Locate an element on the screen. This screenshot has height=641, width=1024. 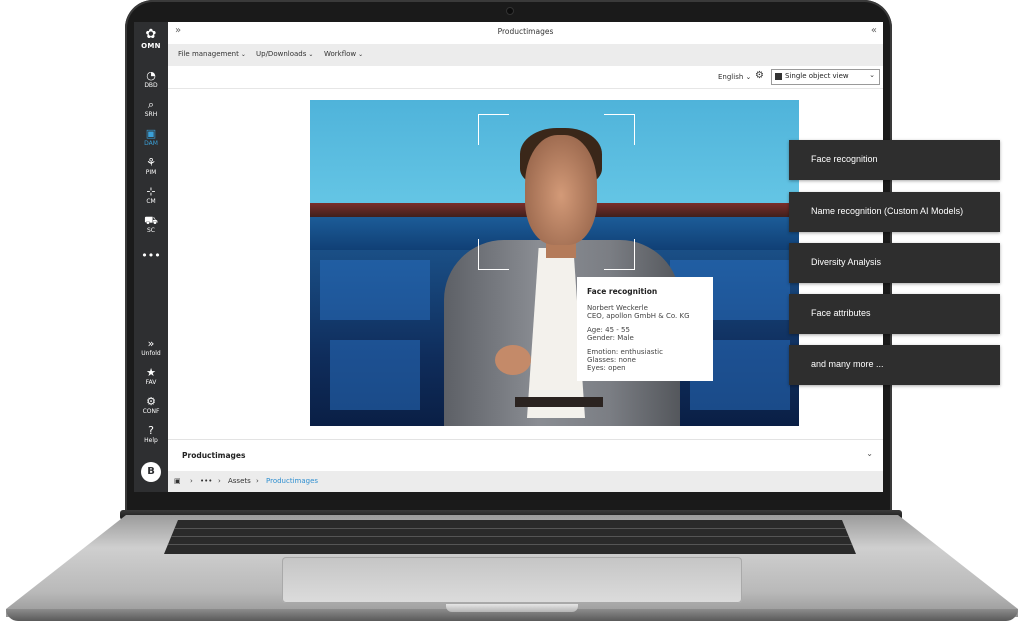
feature-card-label: Name recognition (Custom AI Models) is located at coordinates (887, 211).